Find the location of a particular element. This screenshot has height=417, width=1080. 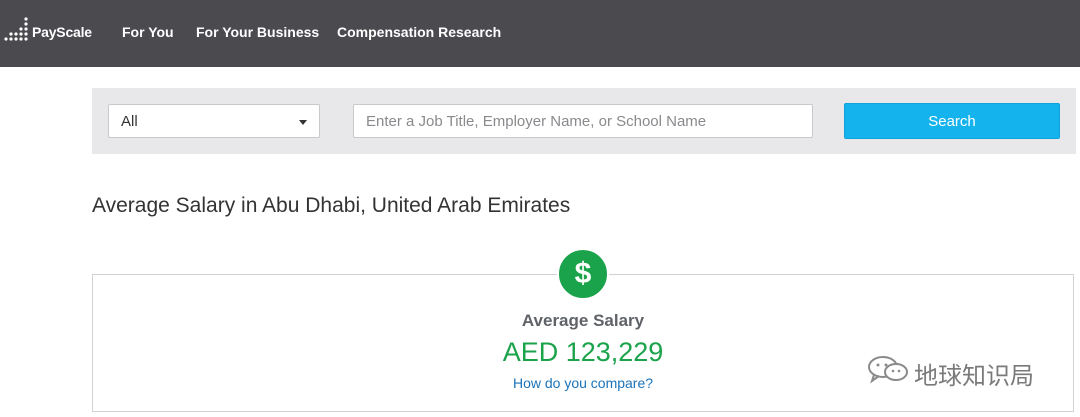

search-bar: All Search is located at coordinates (584, 121).